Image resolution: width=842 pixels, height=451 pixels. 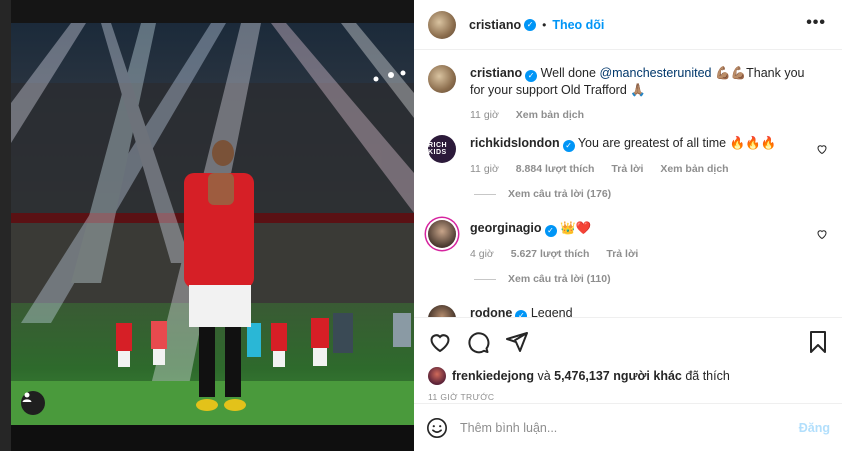 I want to click on caption-time: 11 giờ, so click(x=484, y=115).